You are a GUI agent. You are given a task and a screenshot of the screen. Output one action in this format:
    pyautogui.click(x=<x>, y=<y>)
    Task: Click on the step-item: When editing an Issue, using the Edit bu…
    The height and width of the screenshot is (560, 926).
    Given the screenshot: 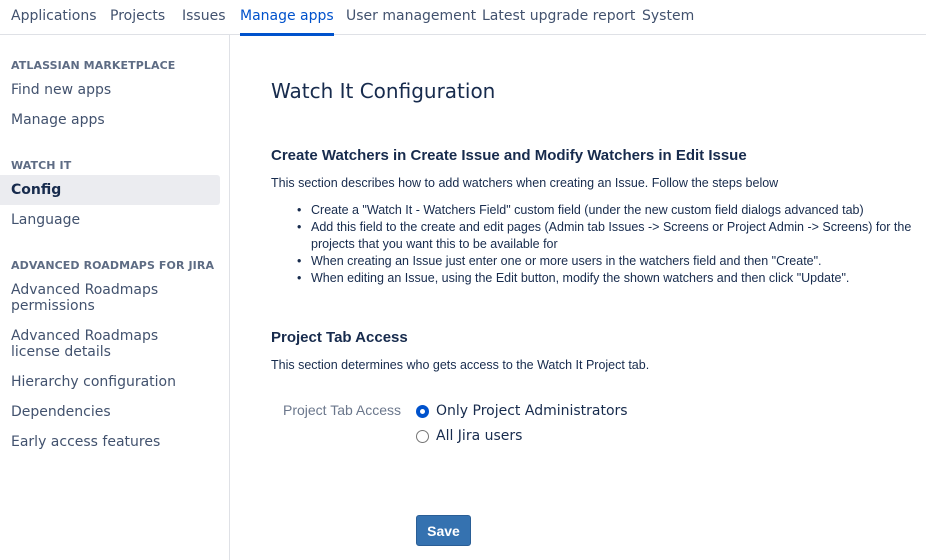 What is the action you would take?
    pyautogui.click(x=596, y=278)
    